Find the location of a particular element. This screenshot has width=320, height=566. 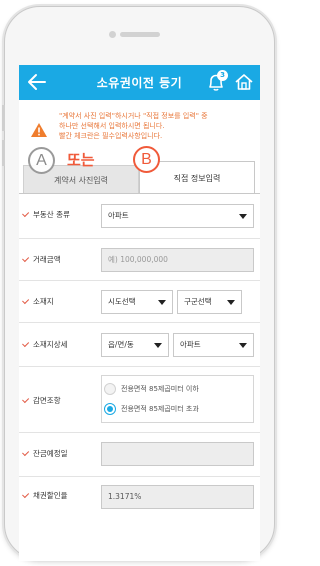

annotation-marker-b: B is located at coordinates (146, 159).